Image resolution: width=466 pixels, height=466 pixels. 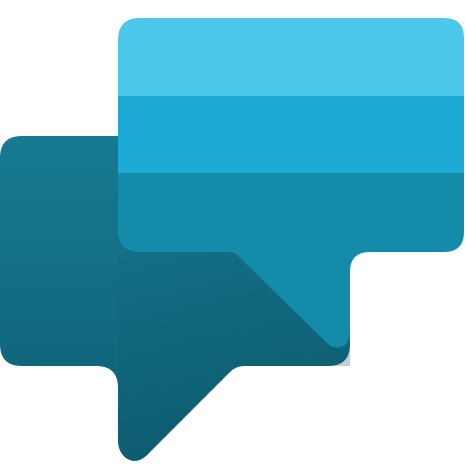 I want to click on front-bubble-band-middle, so click(x=291, y=134).